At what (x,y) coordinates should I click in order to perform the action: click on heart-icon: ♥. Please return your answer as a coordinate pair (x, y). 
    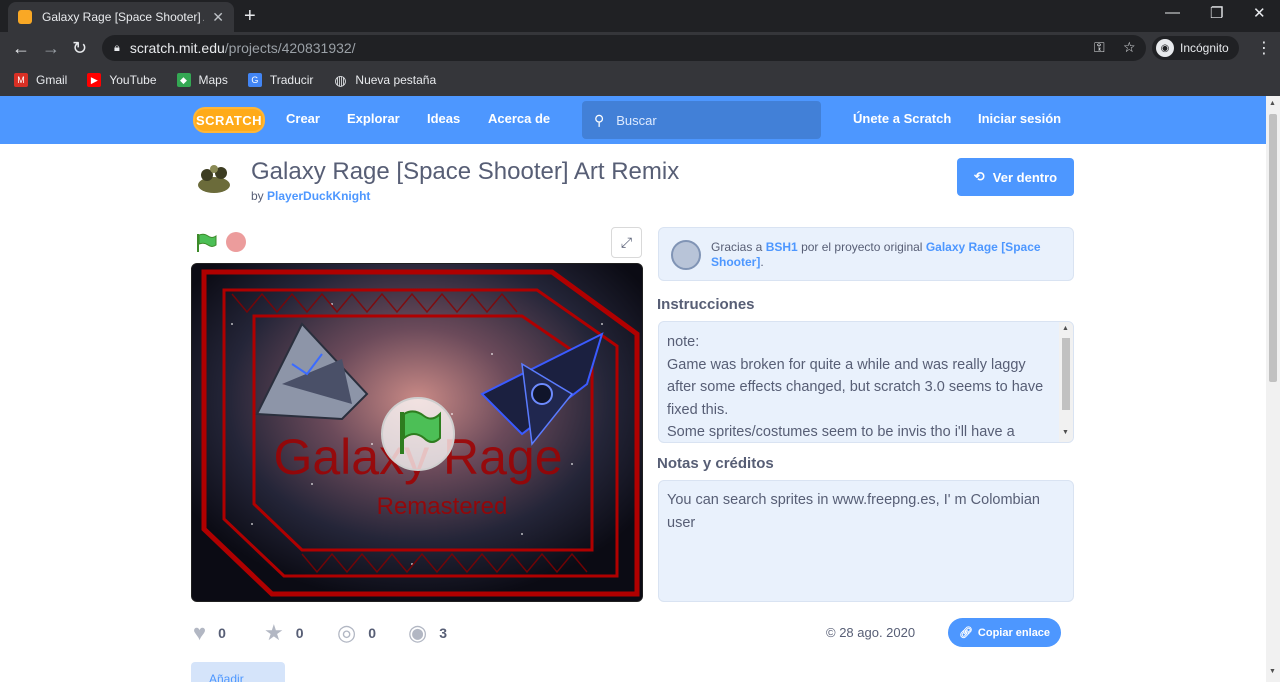
    Looking at the image, I should click on (200, 632).